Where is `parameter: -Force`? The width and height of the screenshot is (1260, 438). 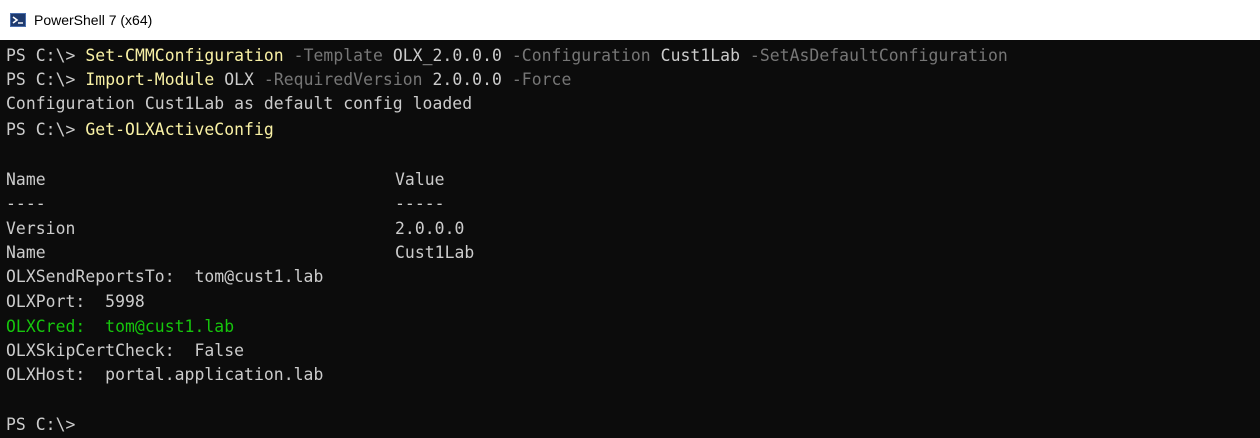 parameter: -Force is located at coordinates (536, 79).